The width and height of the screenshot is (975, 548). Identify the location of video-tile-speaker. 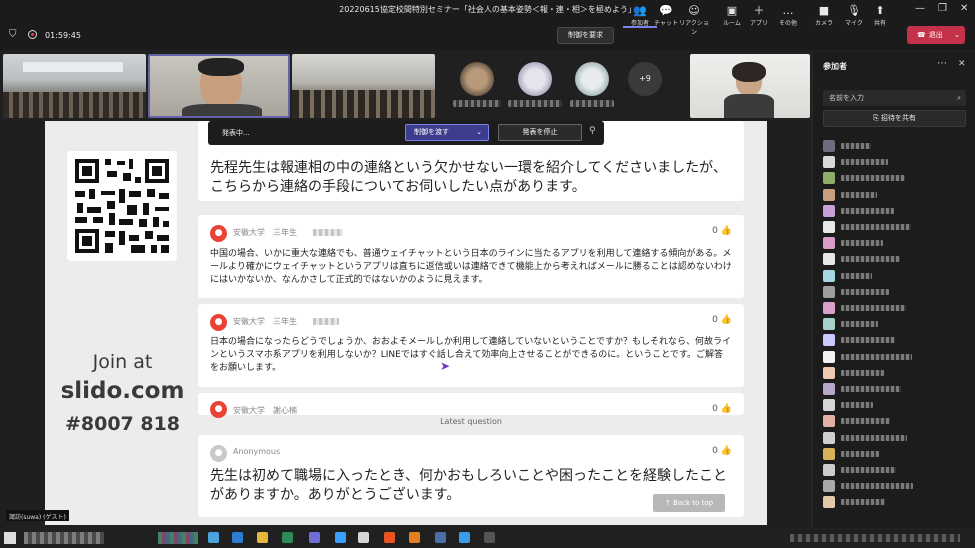
(219, 86).